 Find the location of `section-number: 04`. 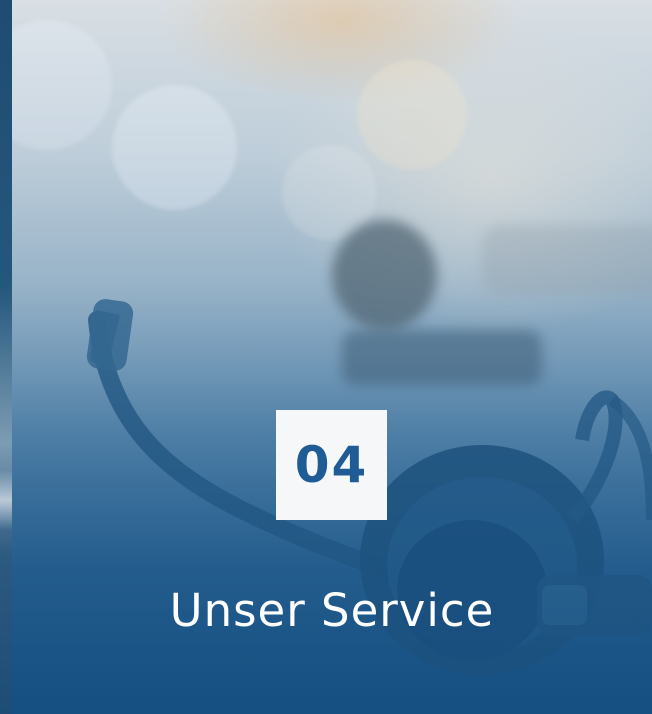

section-number: 04 is located at coordinates (331, 465).